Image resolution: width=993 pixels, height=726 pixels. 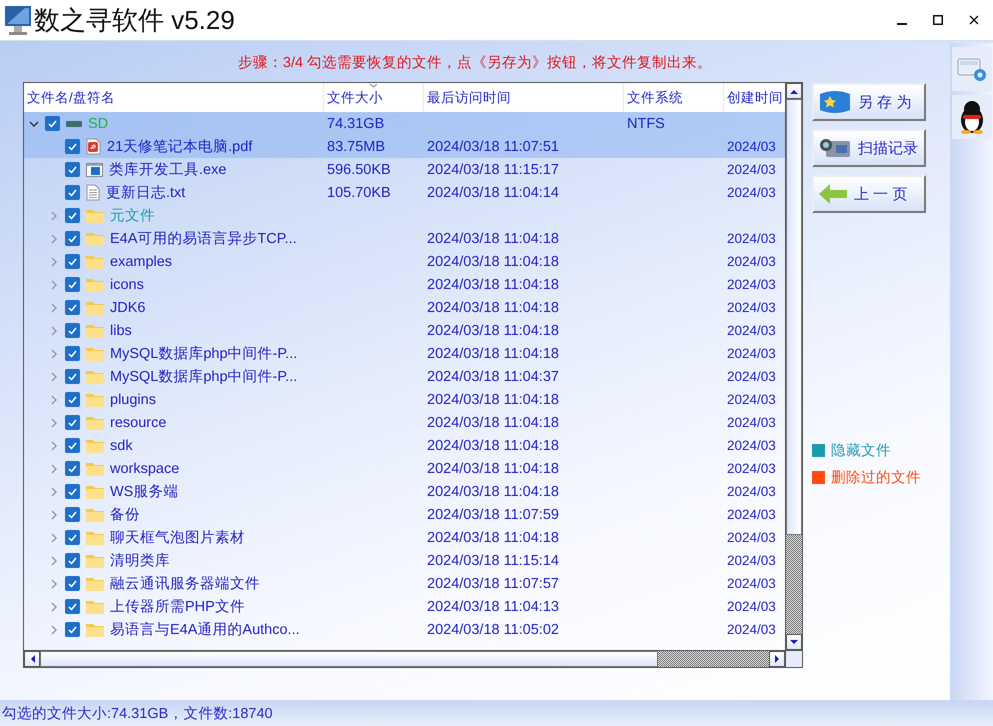 What do you see at coordinates (404, 606) in the screenshot?
I see `file-row: 上传器所需PHP文件 2024/03/18 11:04:13 2024/03` at bounding box center [404, 606].